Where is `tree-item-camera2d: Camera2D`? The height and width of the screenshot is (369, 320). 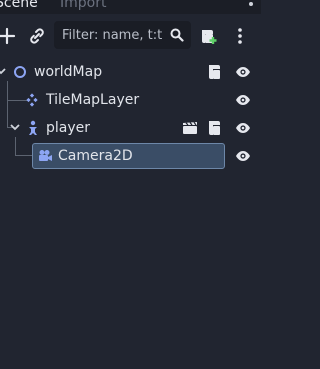
tree-item-camera2d: Camera2D is located at coordinates (130, 156).